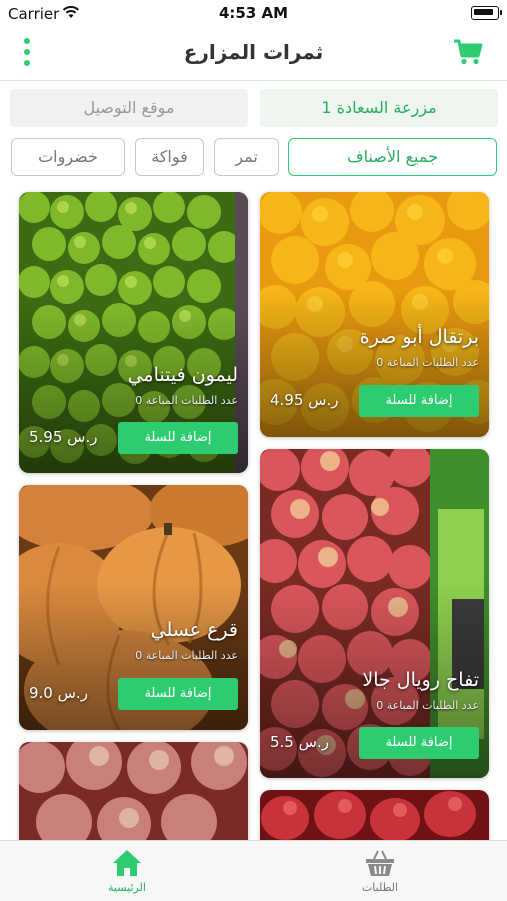  I want to click on product-price: 9.0 ر.س, so click(58, 693).